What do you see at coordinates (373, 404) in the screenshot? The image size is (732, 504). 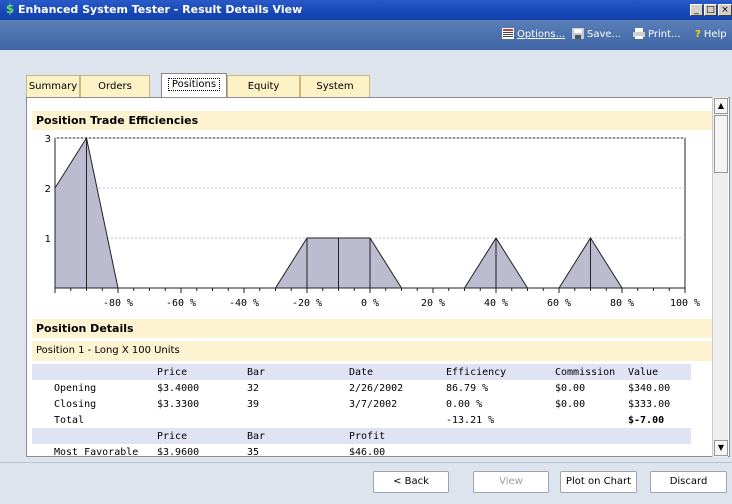 I see `table-cell: 3/7/2002` at bounding box center [373, 404].